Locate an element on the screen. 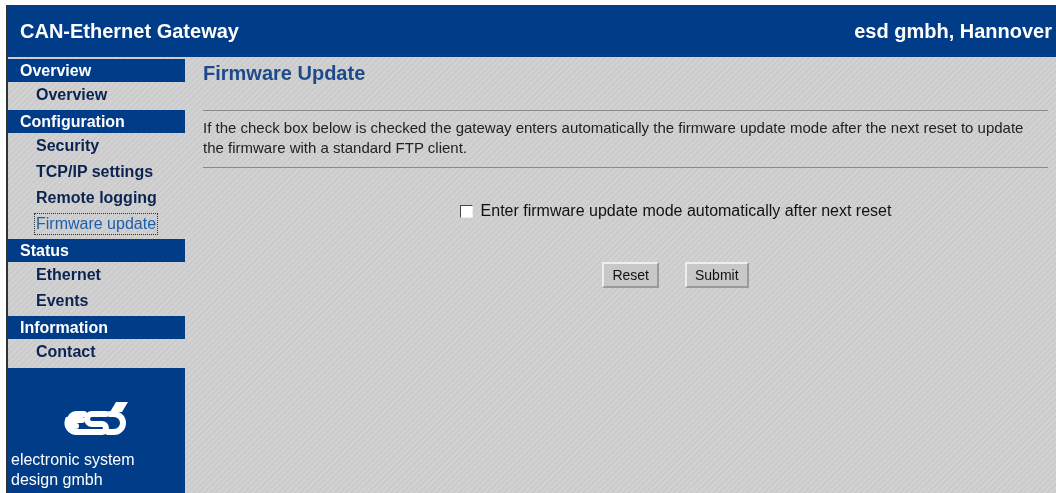 The width and height of the screenshot is (1056, 493). logo-caption: electronic system design gmbh is located at coordinates (73, 470).